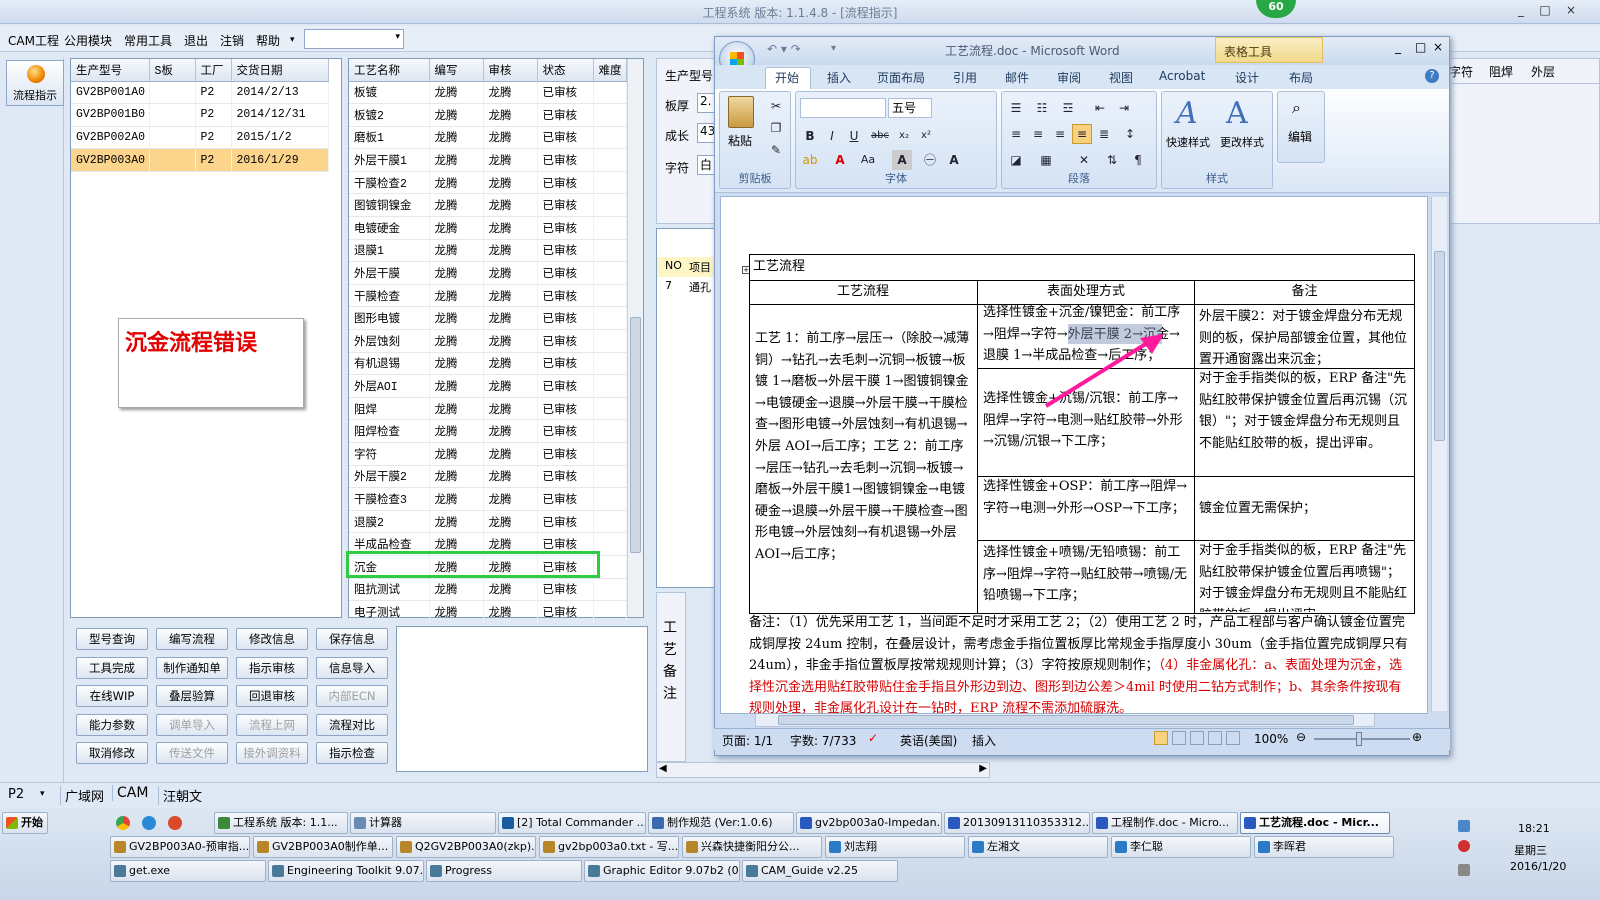 This screenshot has height=900, width=1600. I want to click on quick-style-icon: A, so click(1187, 113).